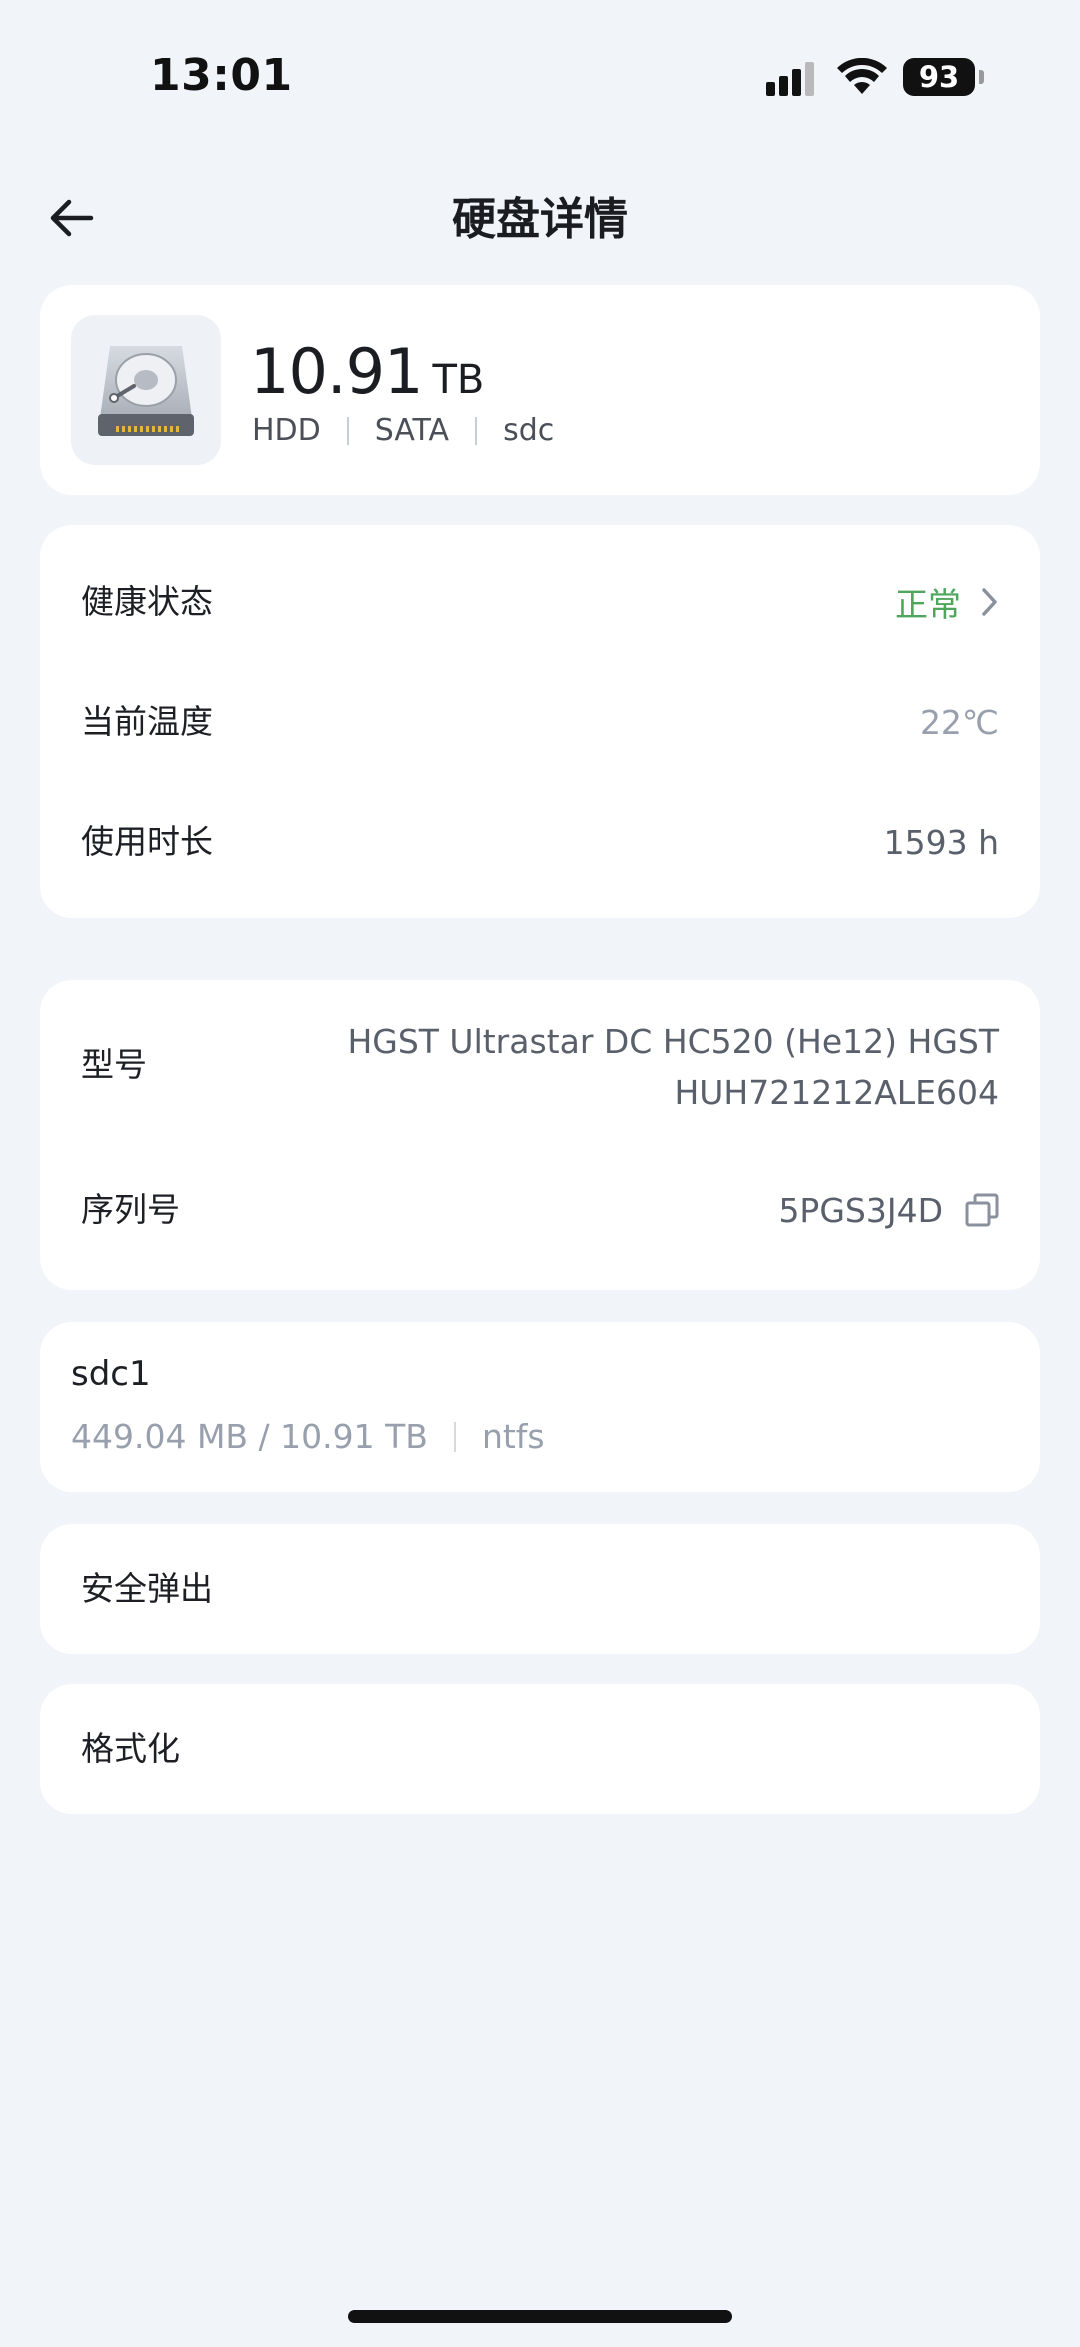 Image resolution: width=1080 pixels, height=2347 pixels. I want to click on model-value-line2: HUH721212ALE604, so click(836, 1092).